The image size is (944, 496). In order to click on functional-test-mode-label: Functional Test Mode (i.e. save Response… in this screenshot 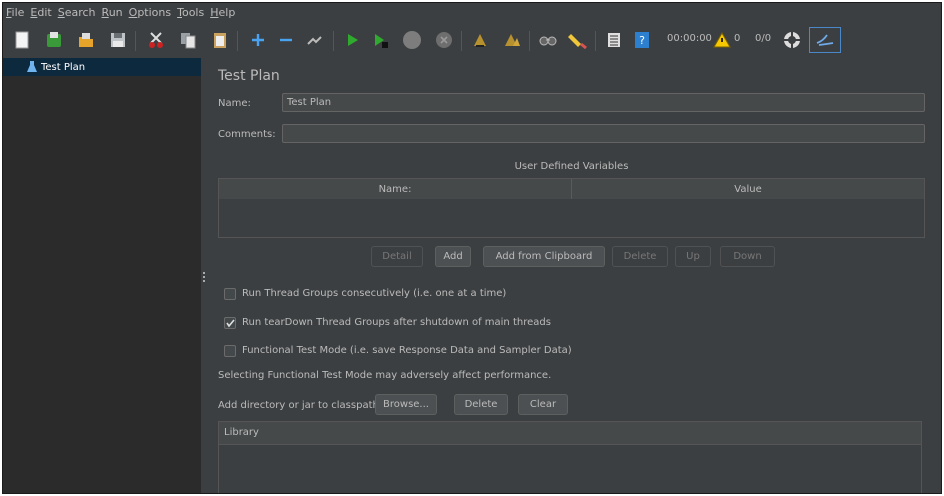, I will do `click(407, 350)`.